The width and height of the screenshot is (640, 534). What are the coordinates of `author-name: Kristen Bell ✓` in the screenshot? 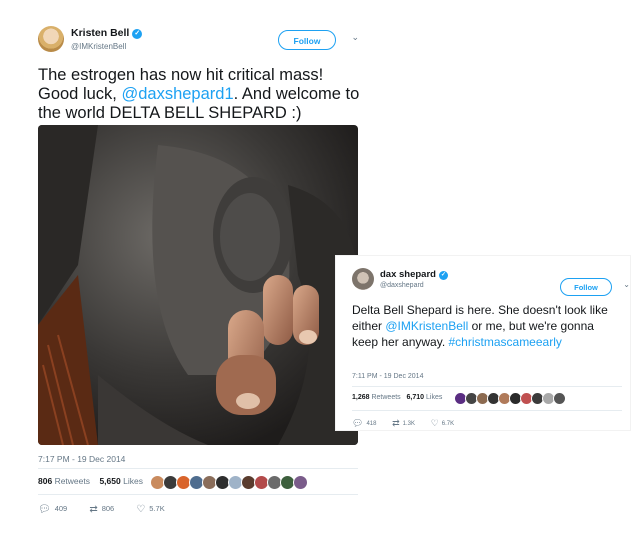 It's located at (107, 33).